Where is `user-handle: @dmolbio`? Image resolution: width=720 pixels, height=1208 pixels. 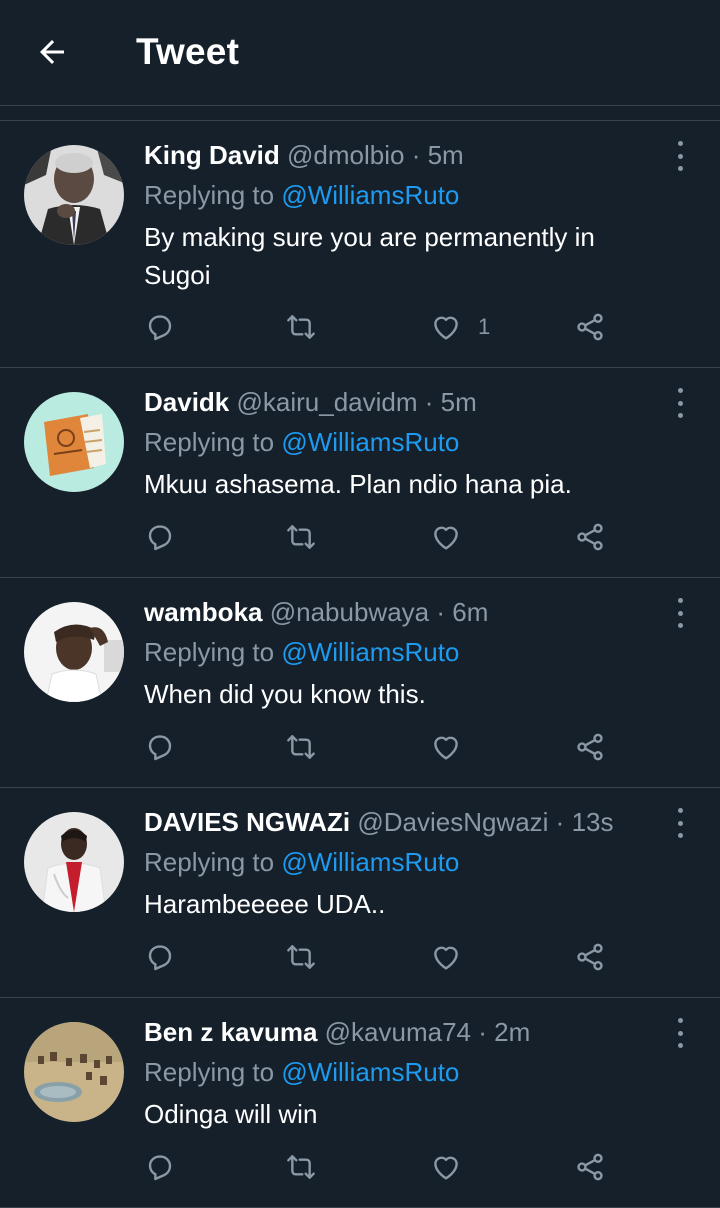 user-handle: @dmolbio is located at coordinates (345, 155).